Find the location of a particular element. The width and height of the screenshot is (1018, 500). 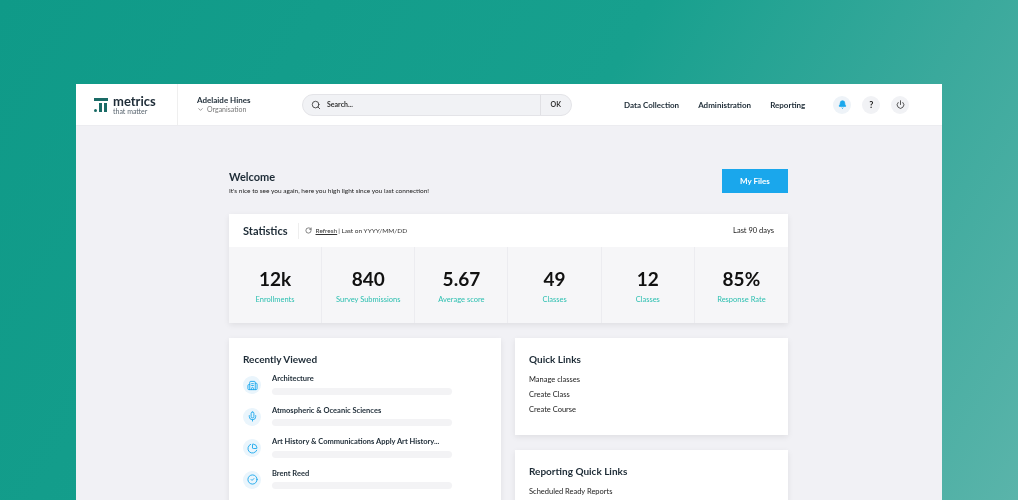

building-icon is located at coordinates (252, 385).